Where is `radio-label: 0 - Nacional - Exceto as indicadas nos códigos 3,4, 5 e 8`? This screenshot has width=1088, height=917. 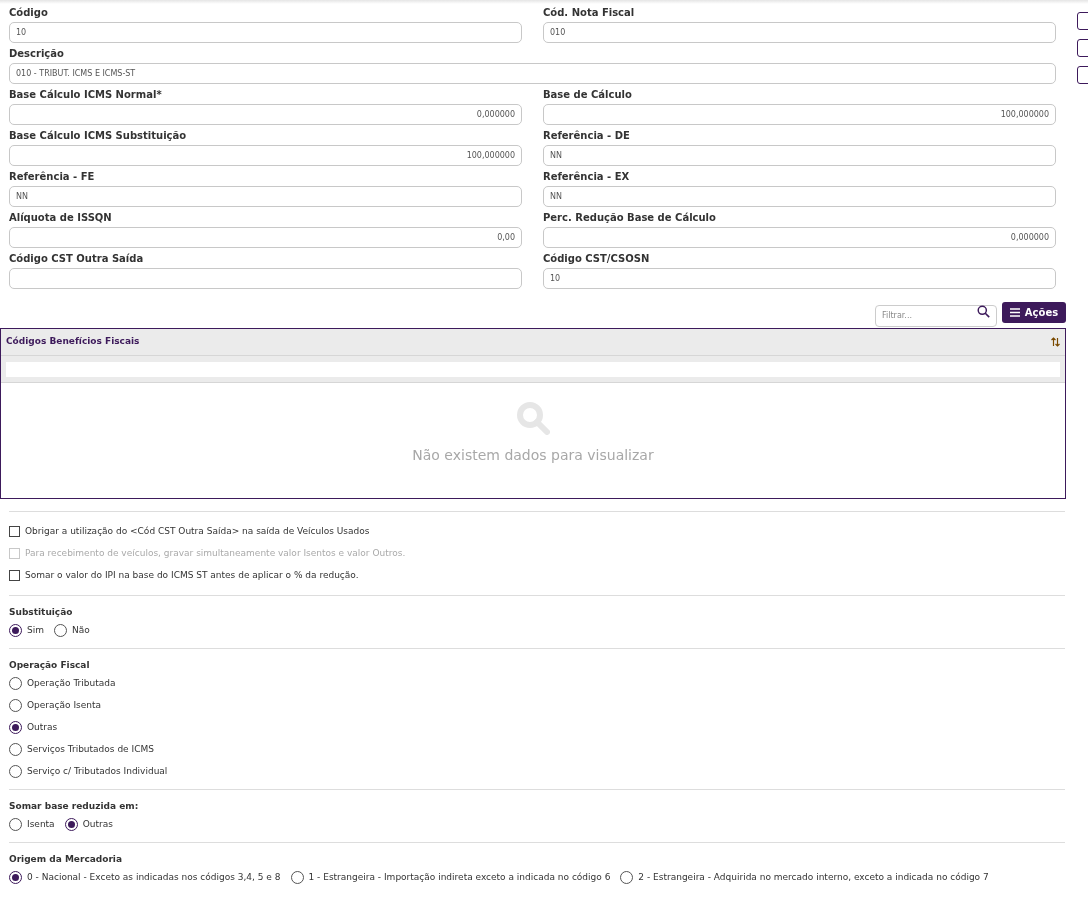
radio-label: 0 - Nacional - Exceto as indicadas nos códigos 3,4, 5 e 8 is located at coordinates (154, 877).